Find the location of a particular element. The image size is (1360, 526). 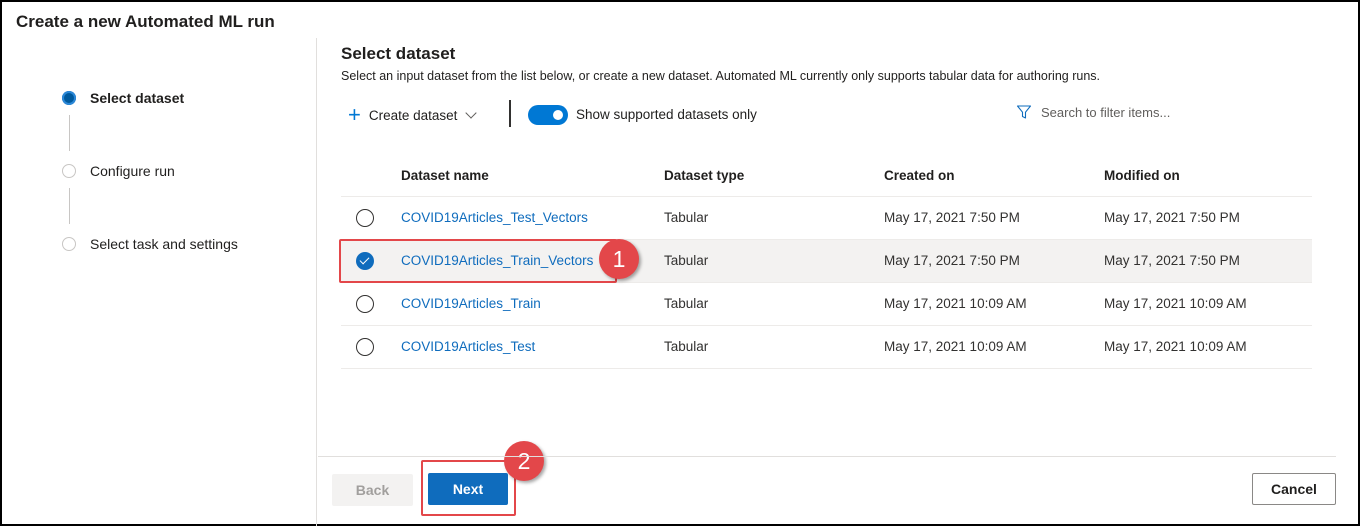

filter-icon is located at coordinates (1024, 112).